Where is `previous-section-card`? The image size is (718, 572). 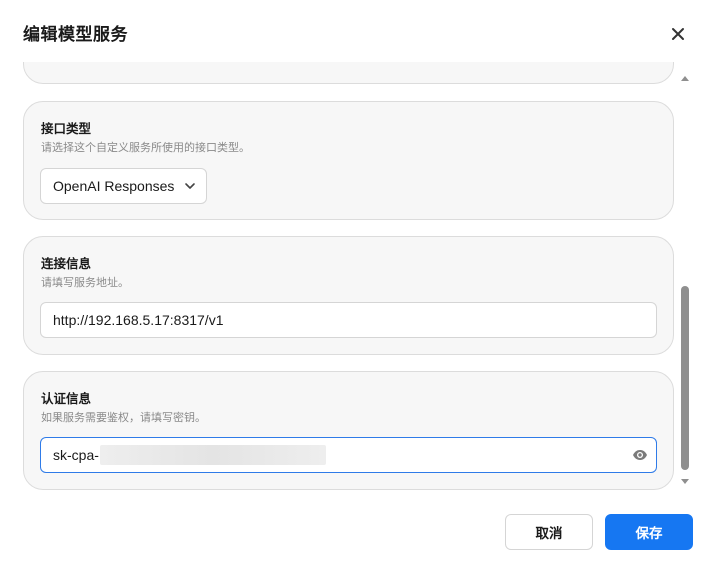 previous-section-card is located at coordinates (348, 73).